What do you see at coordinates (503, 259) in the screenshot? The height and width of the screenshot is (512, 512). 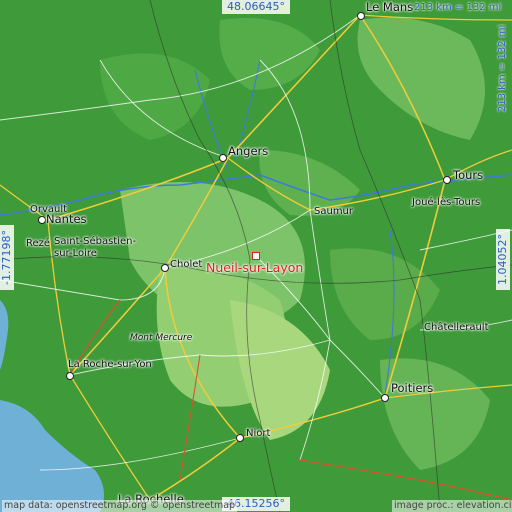 I see `coord-right-longitude: 1.04052°` at bounding box center [503, 259].